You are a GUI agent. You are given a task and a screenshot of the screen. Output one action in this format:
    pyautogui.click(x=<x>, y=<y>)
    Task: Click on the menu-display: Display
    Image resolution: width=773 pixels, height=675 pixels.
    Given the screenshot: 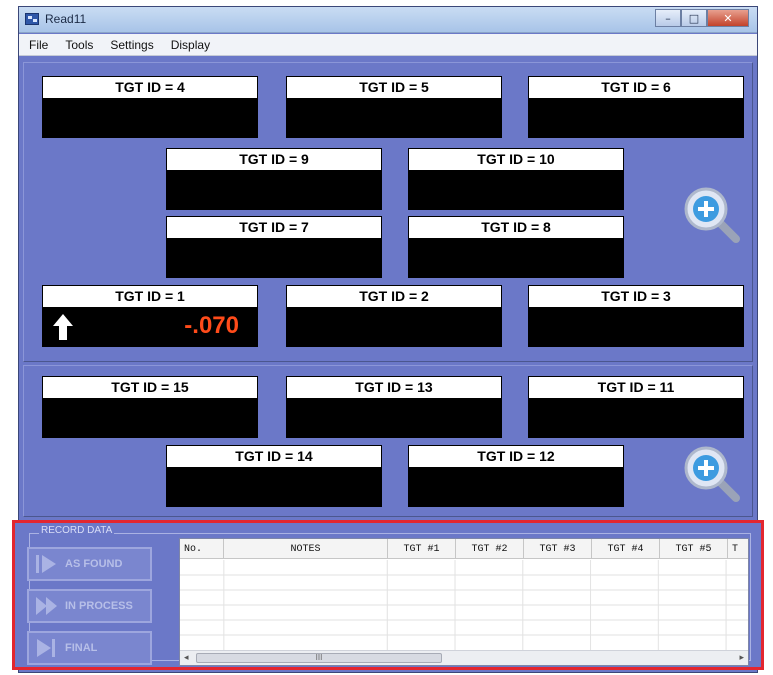 What is the action you would take?
    pyautogui.click(x=190, y=45)
    